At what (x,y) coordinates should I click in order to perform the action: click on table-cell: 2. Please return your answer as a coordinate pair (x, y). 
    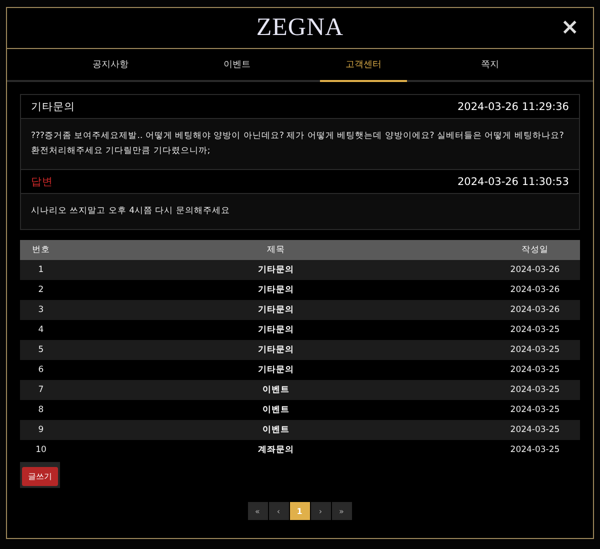
    Looking at the image, I should click on (41, 290).